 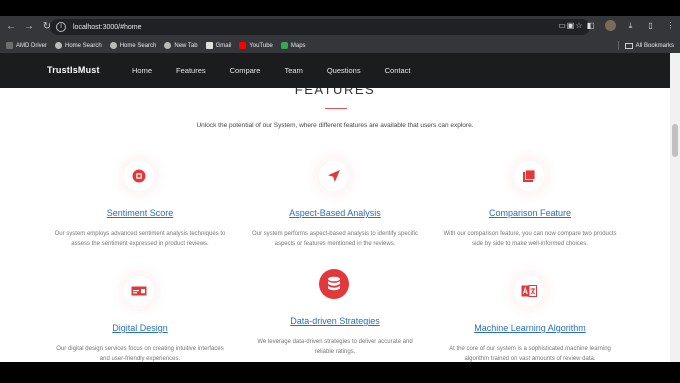 What do you see at coordinates (530, 213) in the screenshot?
I see `feature-title: Comparison Feature` at bounding box center [530, 213].